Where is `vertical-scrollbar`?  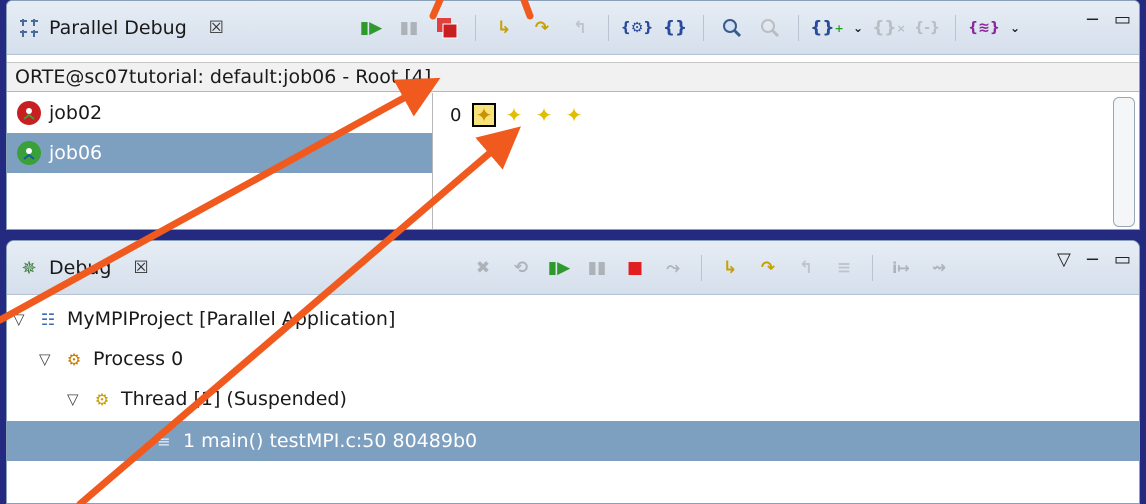 vertical-scrollbar is located at coordinates (1124, 162).